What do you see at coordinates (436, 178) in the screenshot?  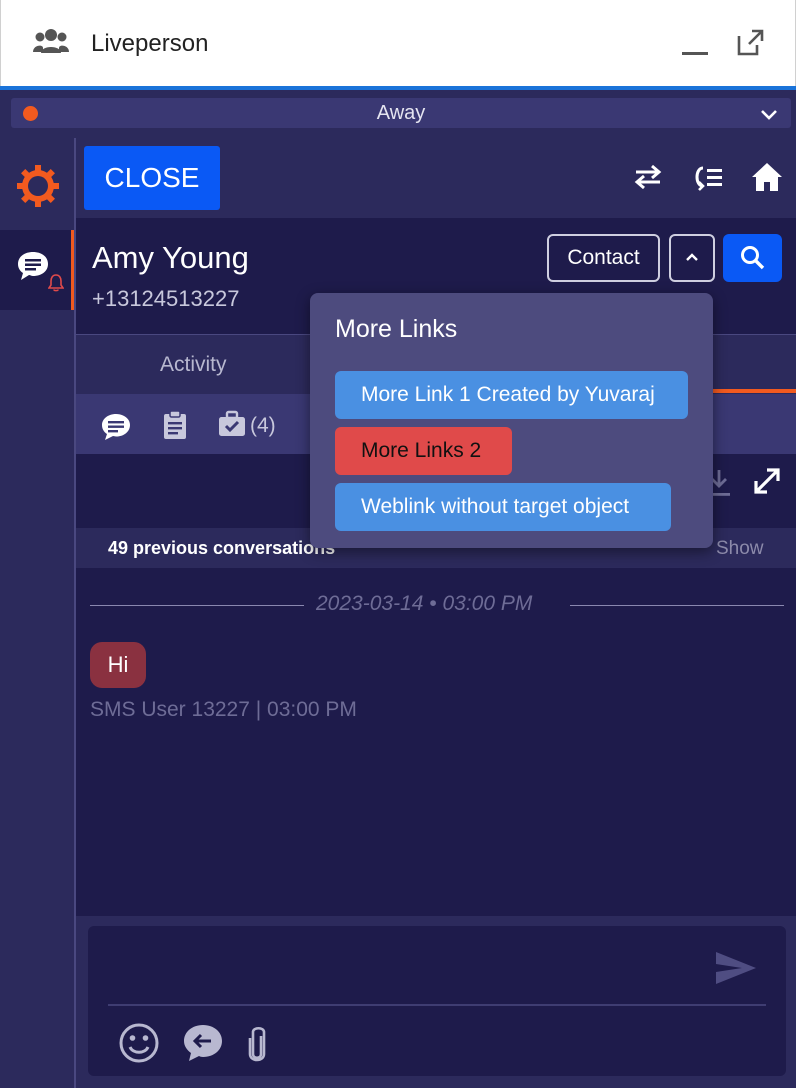 I see `top-toolbar: CLOSE` at bounding box center [436, 178].